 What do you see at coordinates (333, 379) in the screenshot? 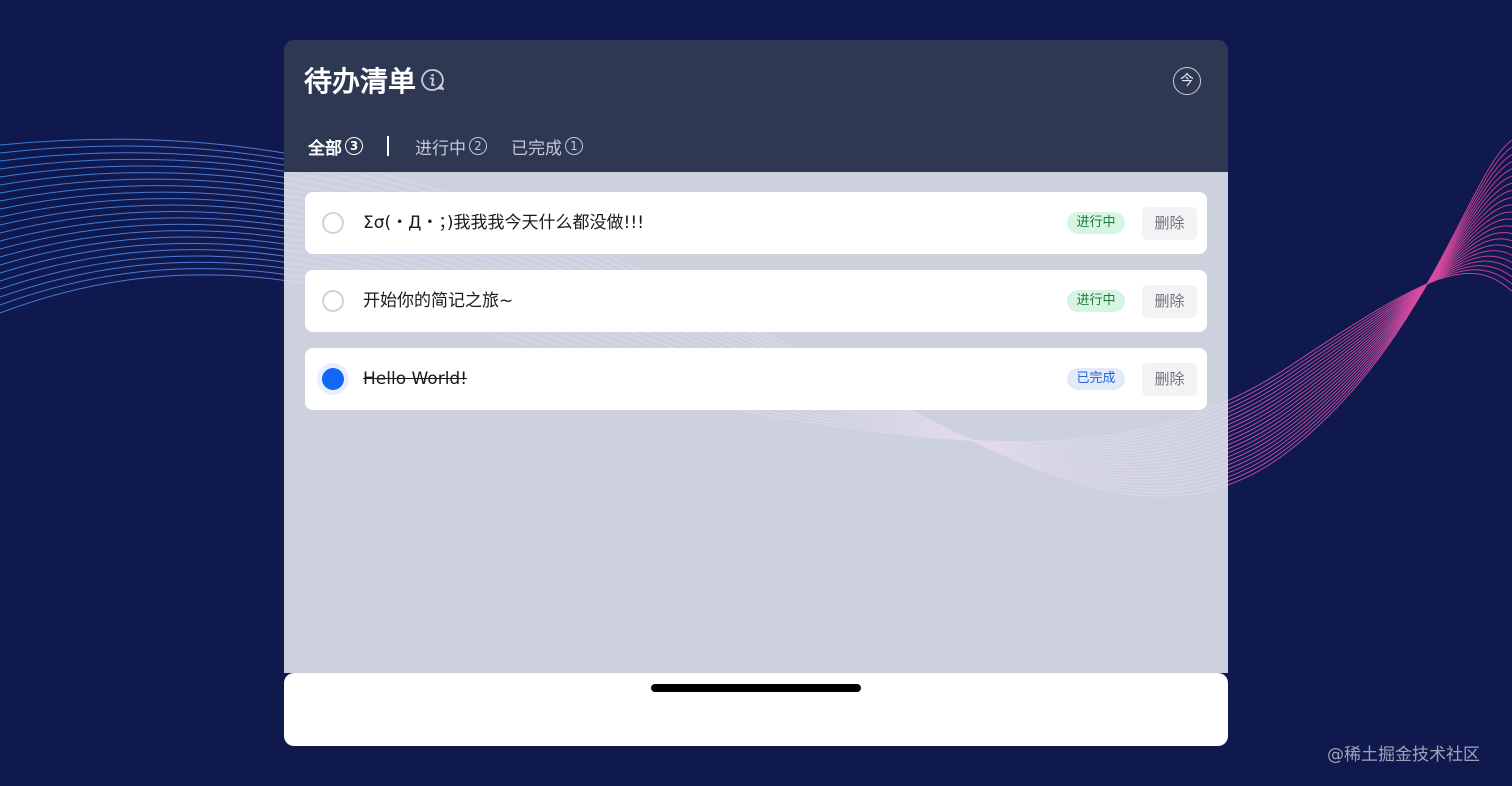
I see `check-filled-icon` at bounding box center [333, 379].